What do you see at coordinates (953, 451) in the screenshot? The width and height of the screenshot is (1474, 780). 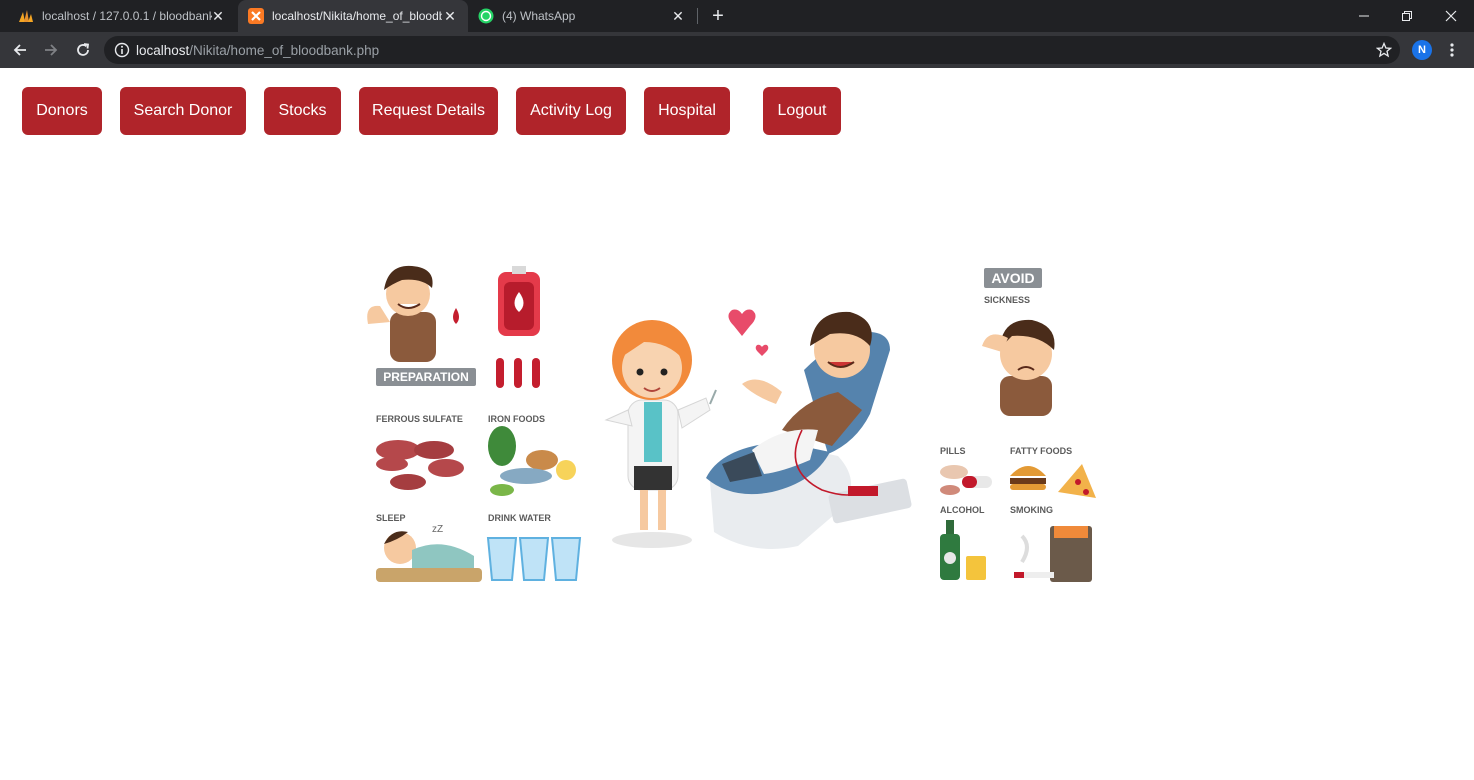 I see `pills-label: PILLS` at bounding box center [953, 451].